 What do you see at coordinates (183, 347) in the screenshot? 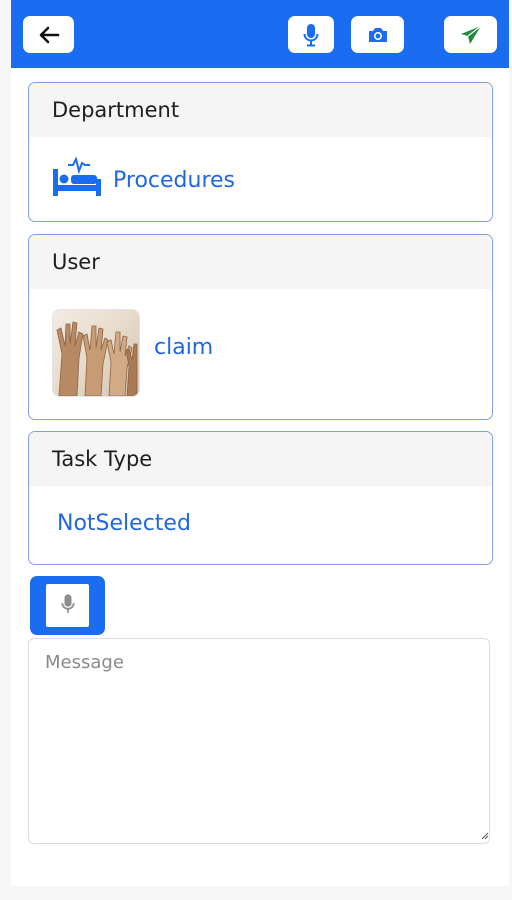
I see `user-value: claim` at bounding box center [183, 347].